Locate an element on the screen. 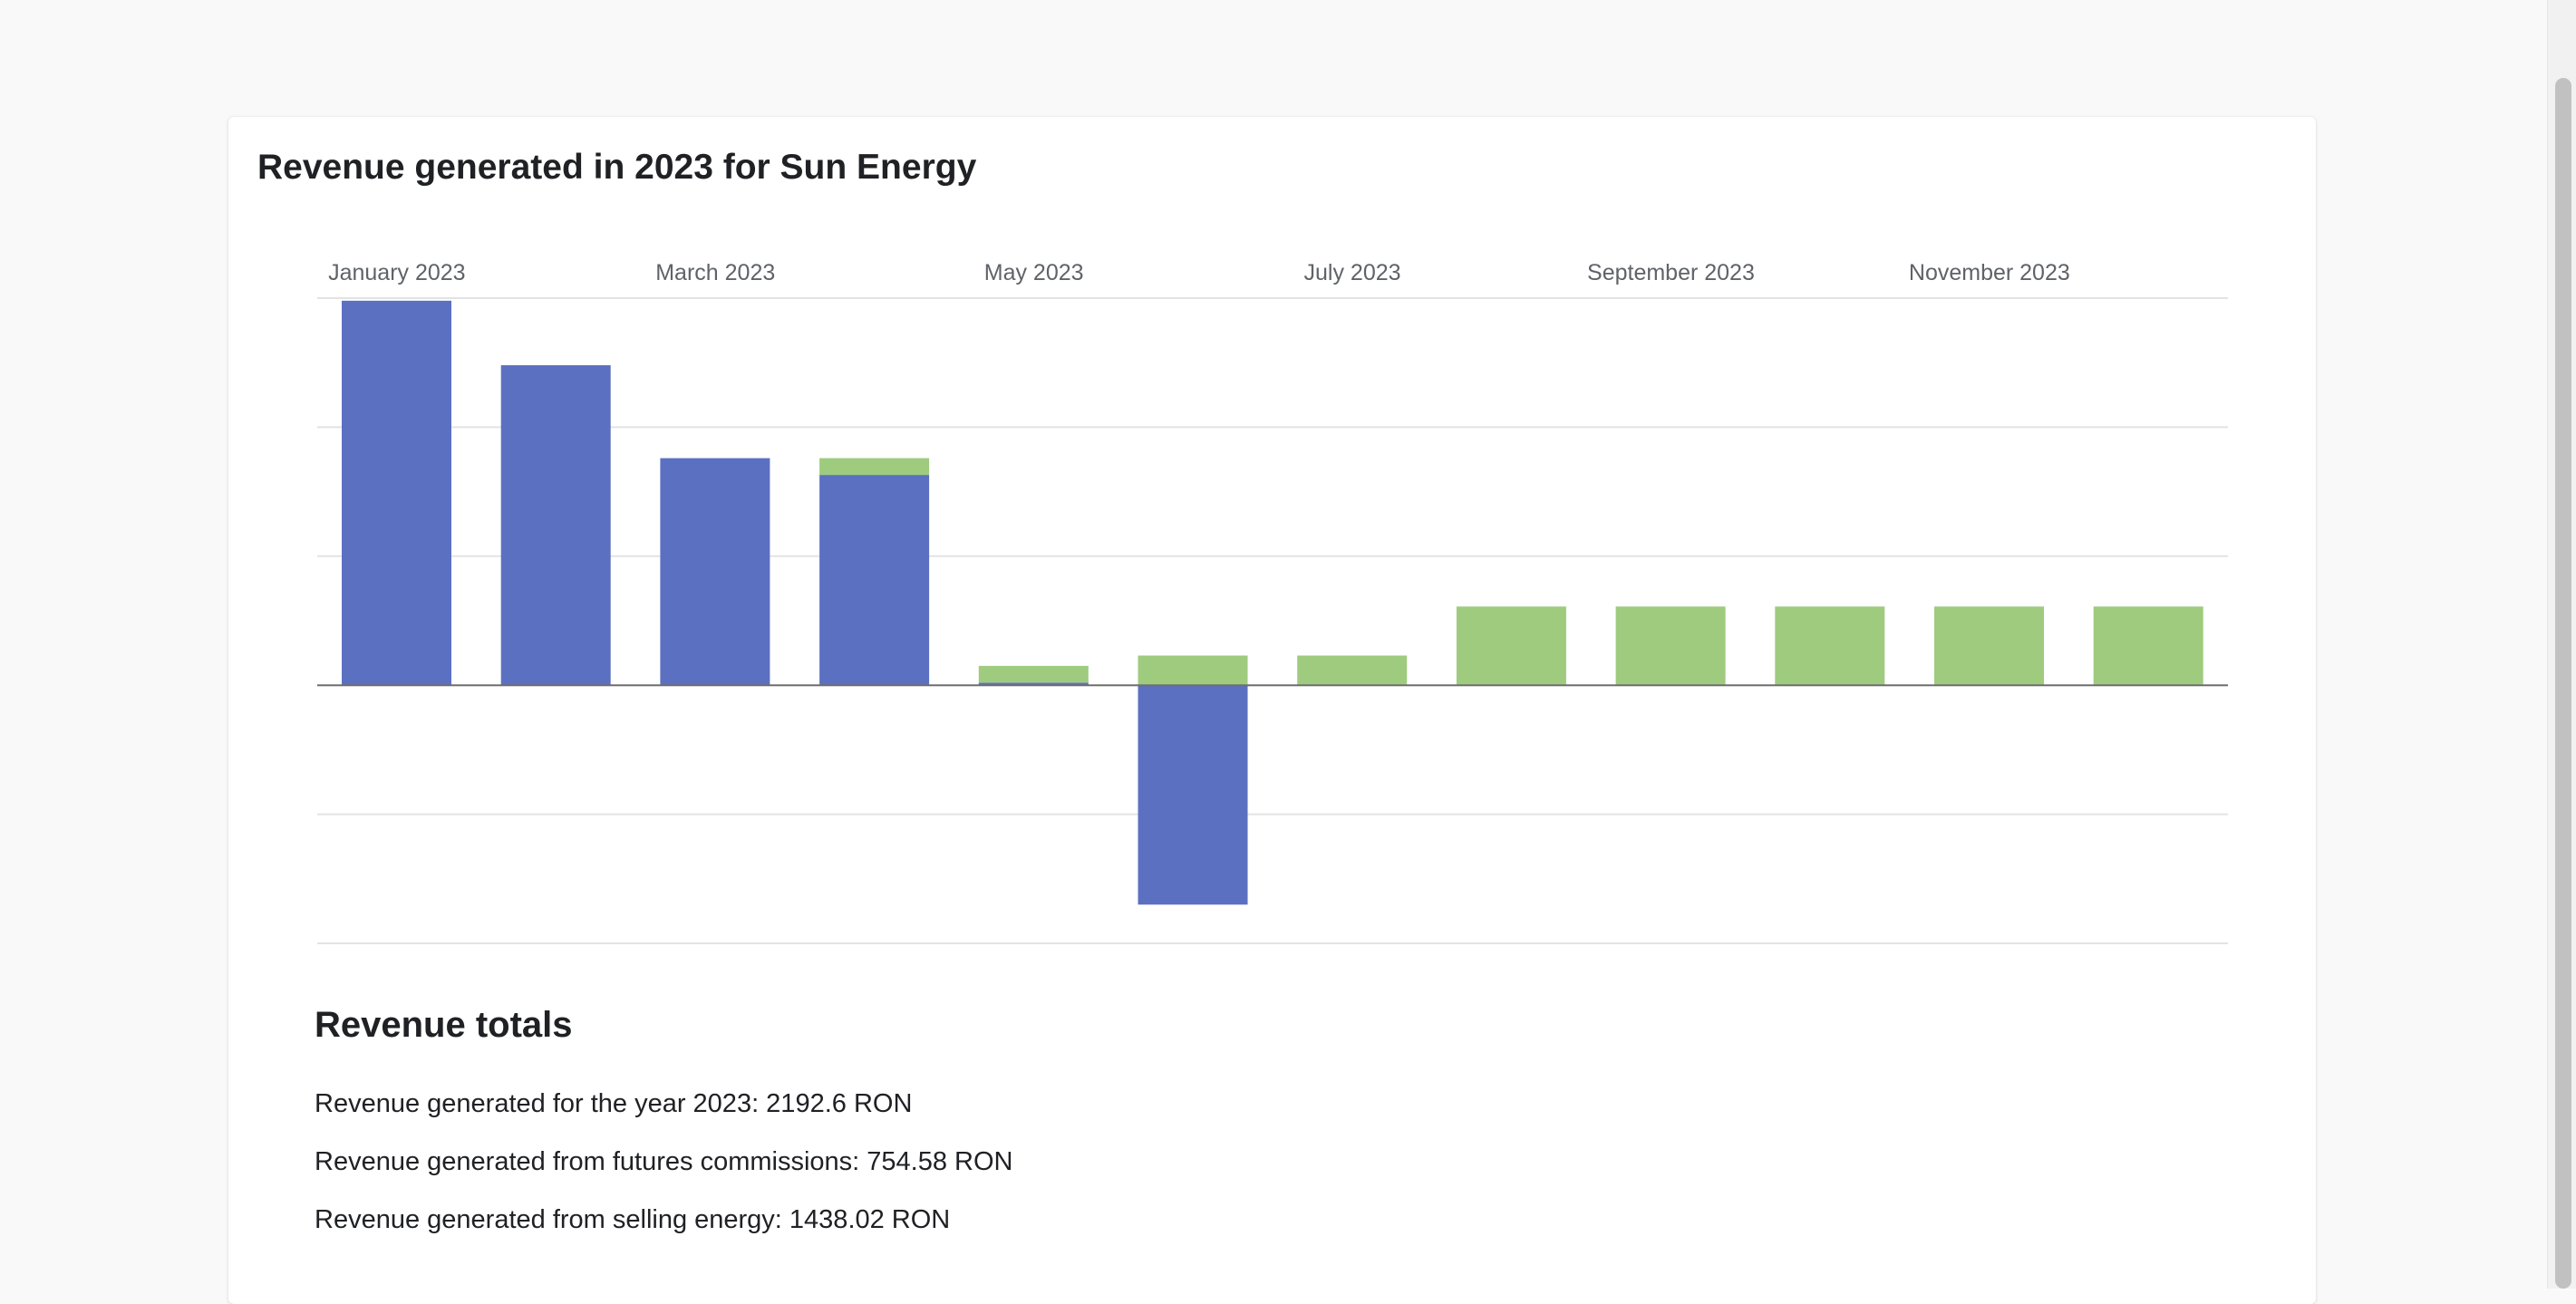  month-tick-label: January 2023 is located at coordinates (397, 272).